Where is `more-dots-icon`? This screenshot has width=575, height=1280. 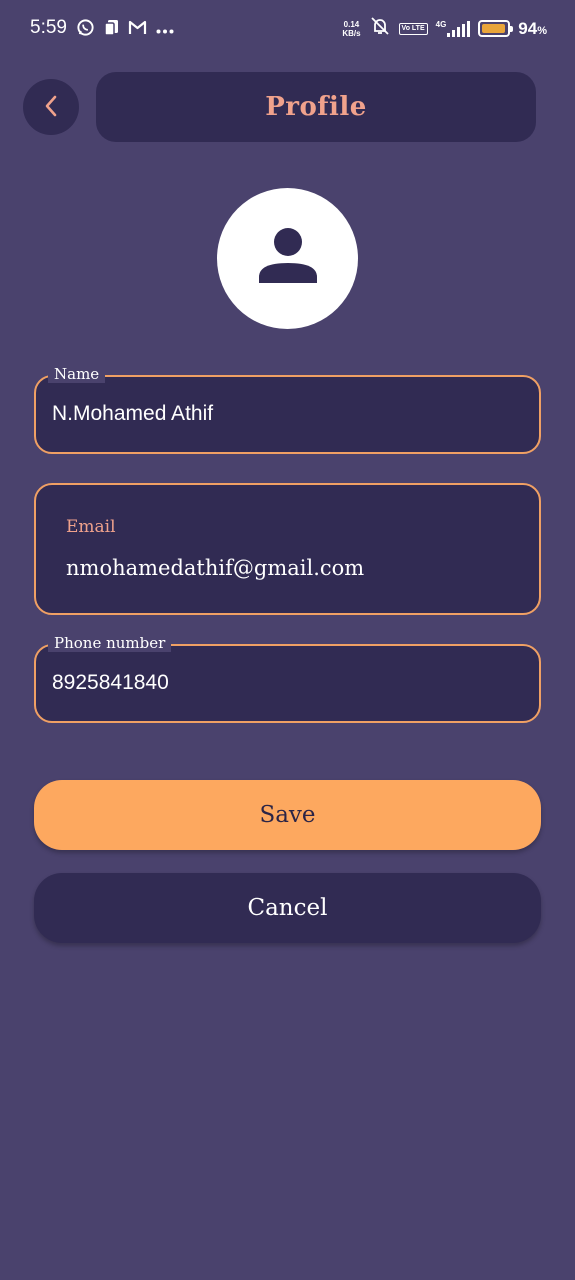
more-dots-icon is located at coordinates (165, 30).